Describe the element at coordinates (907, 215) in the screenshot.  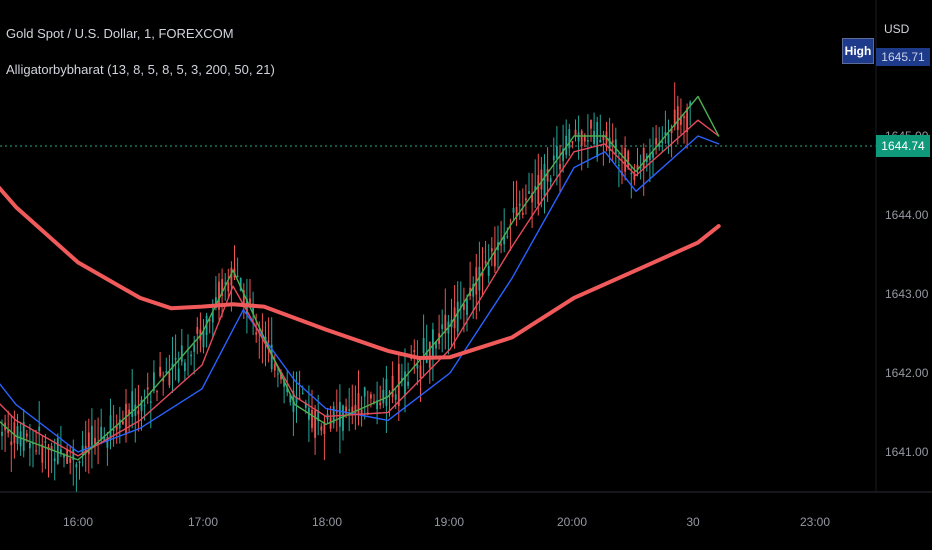
I see `price-tick-label: 1644.00` at that location.